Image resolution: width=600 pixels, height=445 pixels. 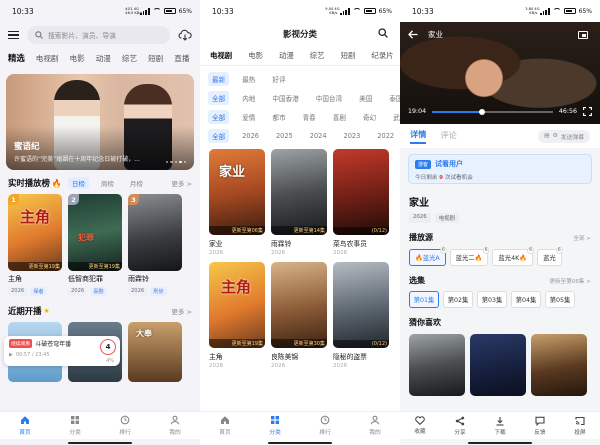 I want to click on danmaku-input: 发送弹幕, so click(x=572, y=136).